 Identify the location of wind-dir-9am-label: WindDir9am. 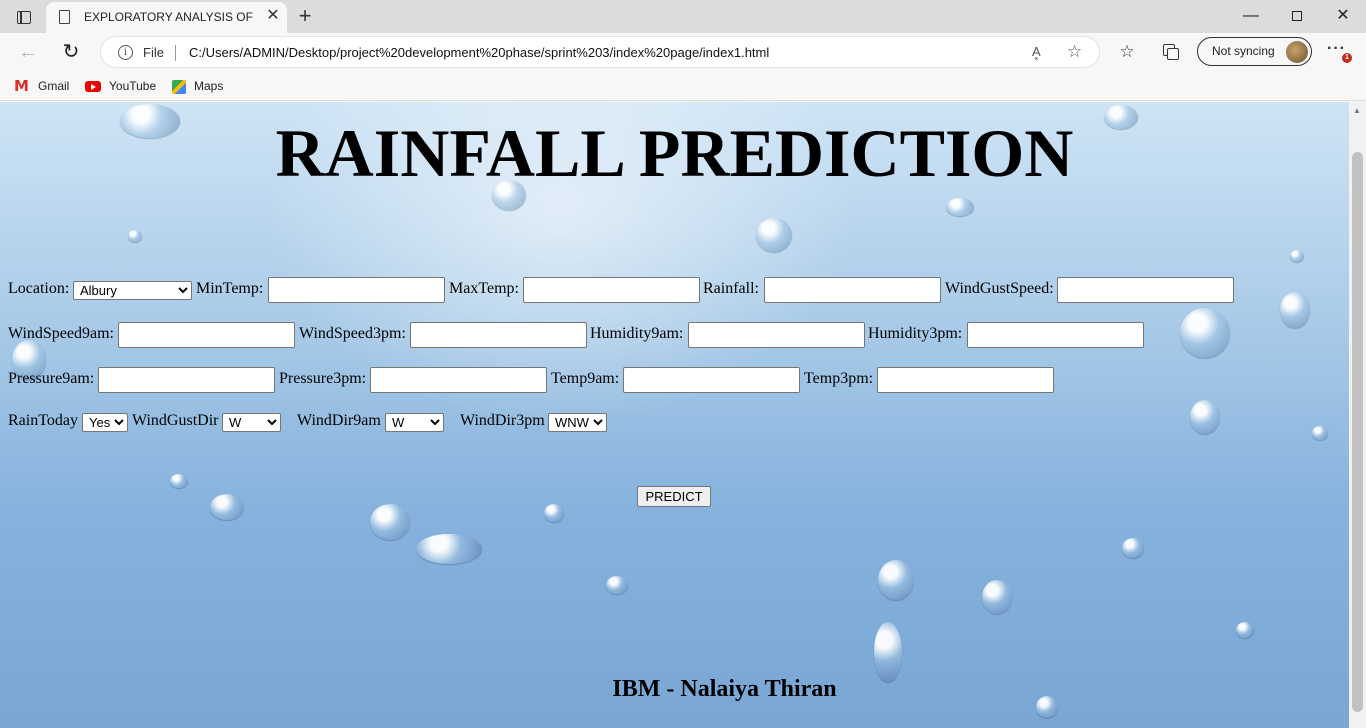
(339, 420).